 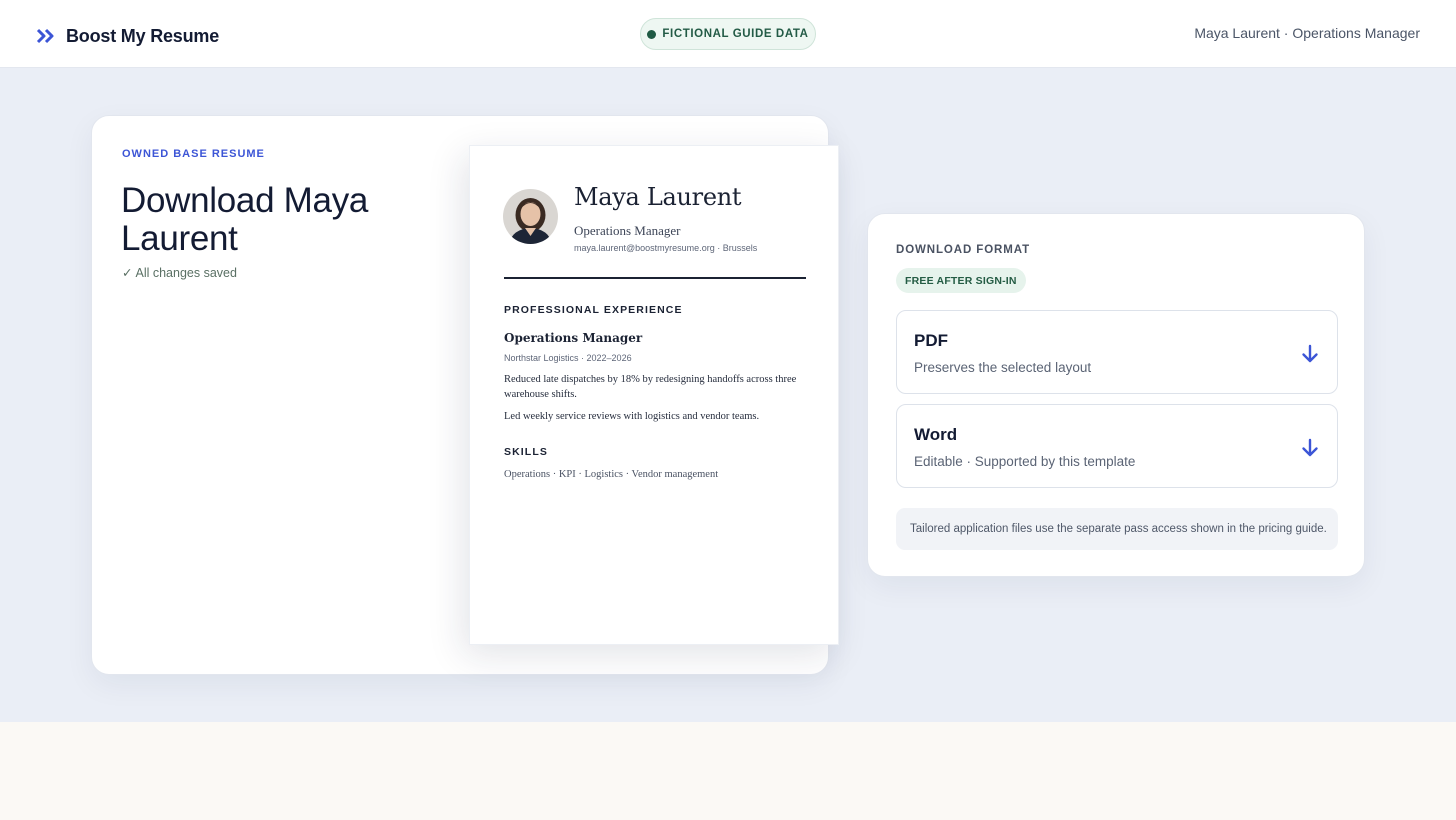 What do you see at coordinates (655, 278) in the screenshot?
I see `resume-divider` at bounding box center [655, 278].